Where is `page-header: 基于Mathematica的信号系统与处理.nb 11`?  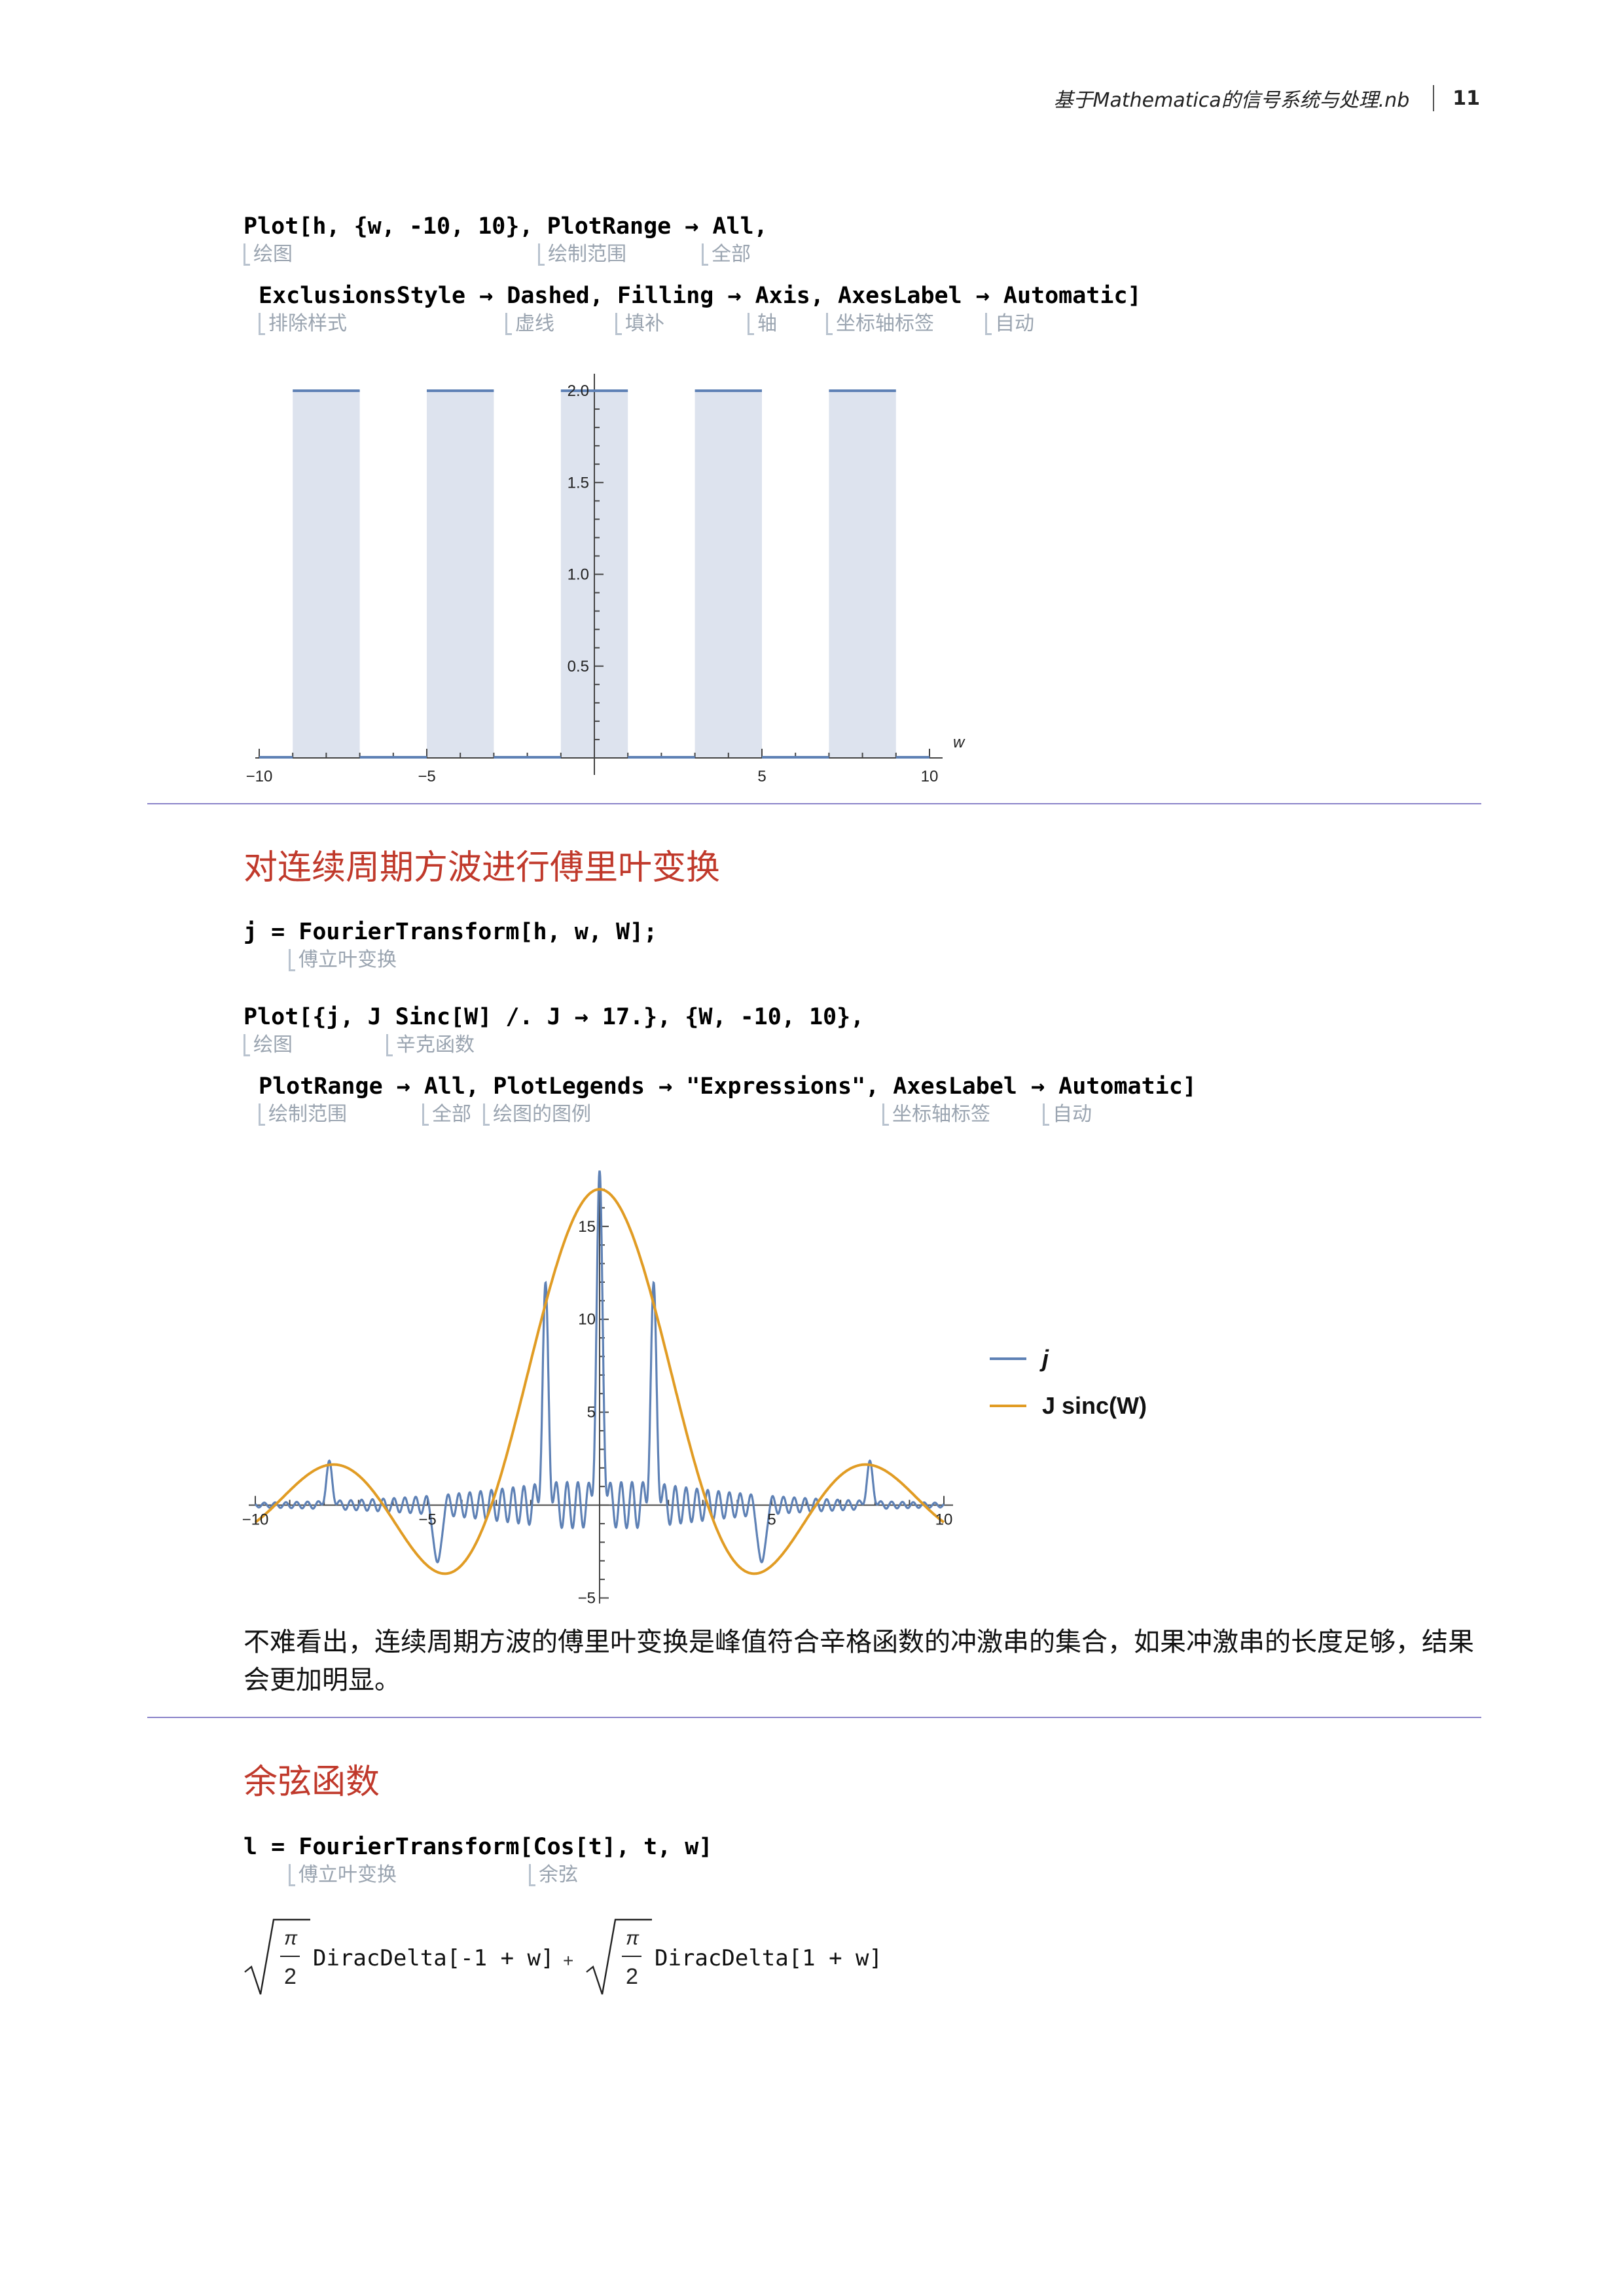
page-header: 基于Mathematica的信号系统与处理.nb 11 is located at coordinates (1267, 99).